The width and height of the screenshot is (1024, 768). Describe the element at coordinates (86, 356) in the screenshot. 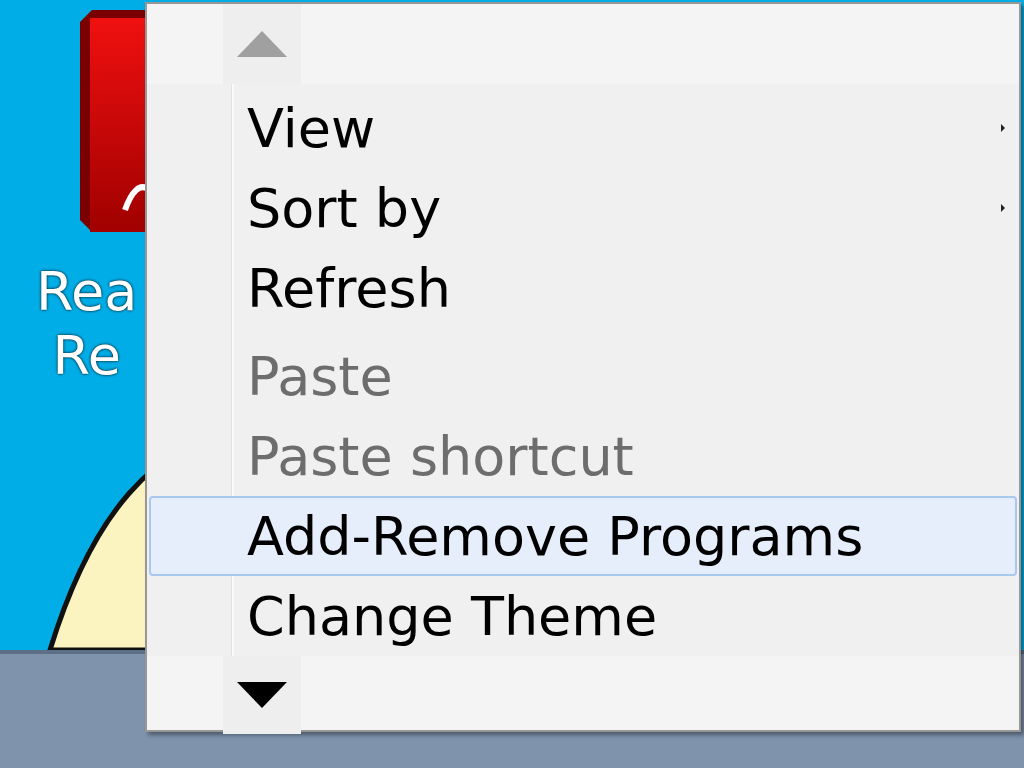

I see `icon-label: Re` at that location.